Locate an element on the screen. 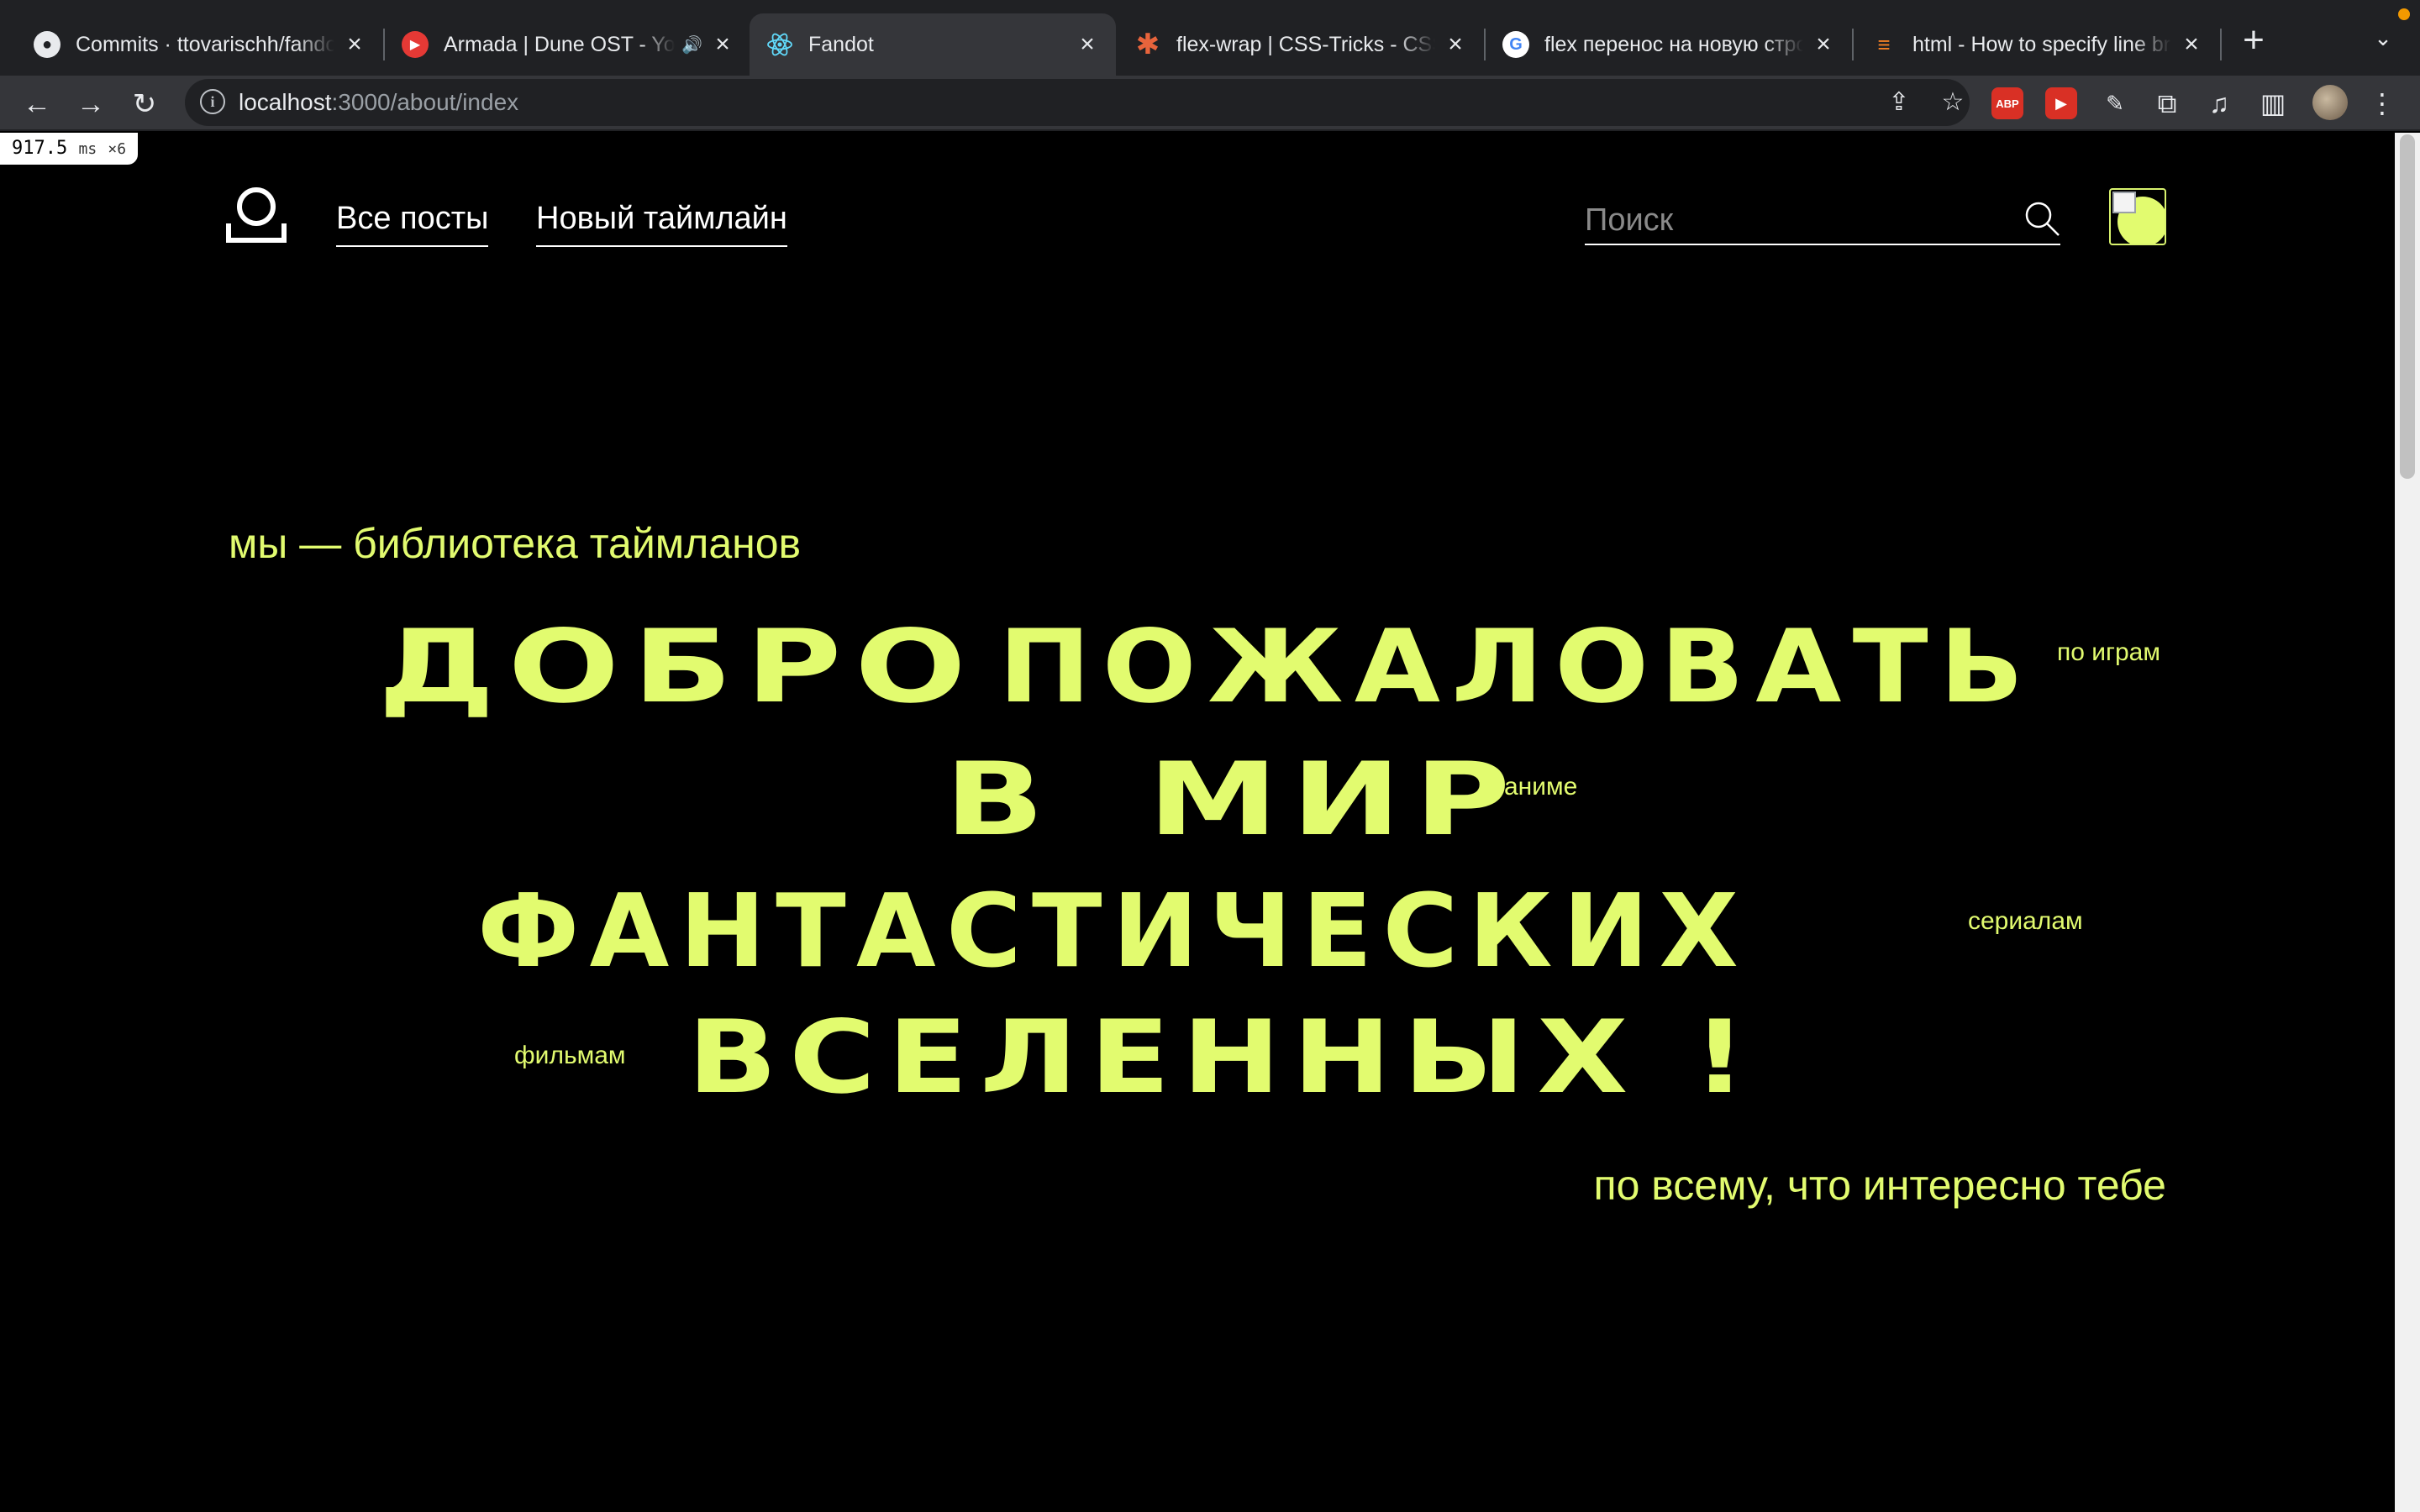 The height and width of the screenshot is (1512, 2420). hero-word-pozhalovat: ПОЖАЛОВАТЬ is located at coordinates (1516, 667).